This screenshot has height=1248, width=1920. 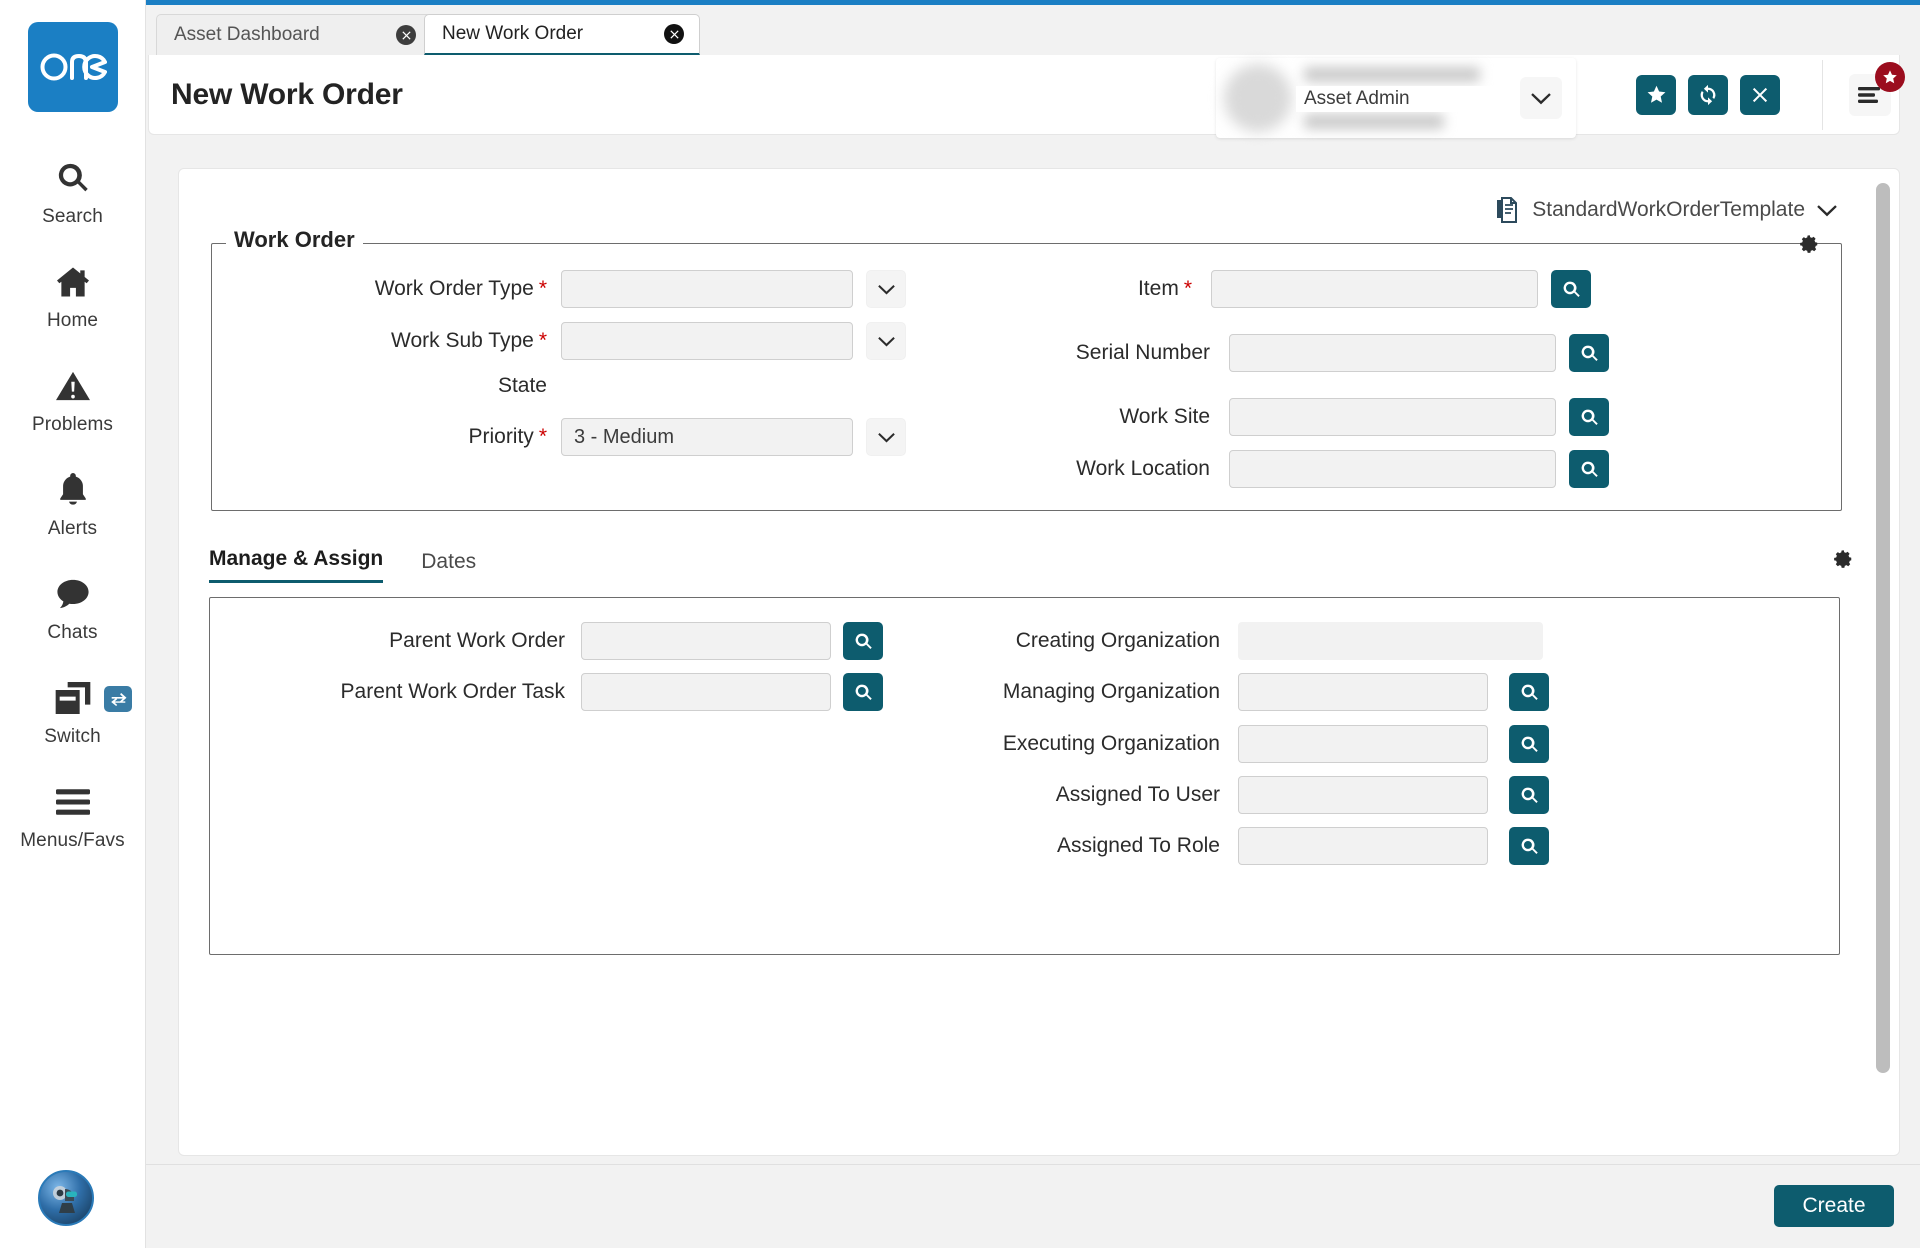 I want to click on tab-new-work-order: New Work Order, so click(x=562, y=34).